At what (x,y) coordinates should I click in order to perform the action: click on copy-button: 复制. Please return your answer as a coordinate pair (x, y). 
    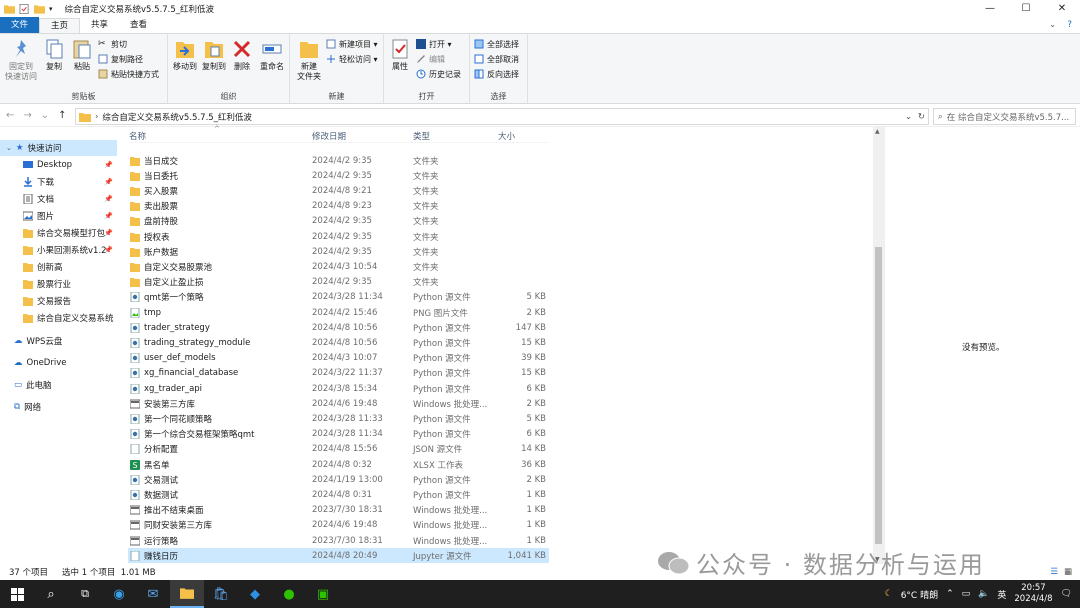
    Looking at the image, I should click on (54, 55).